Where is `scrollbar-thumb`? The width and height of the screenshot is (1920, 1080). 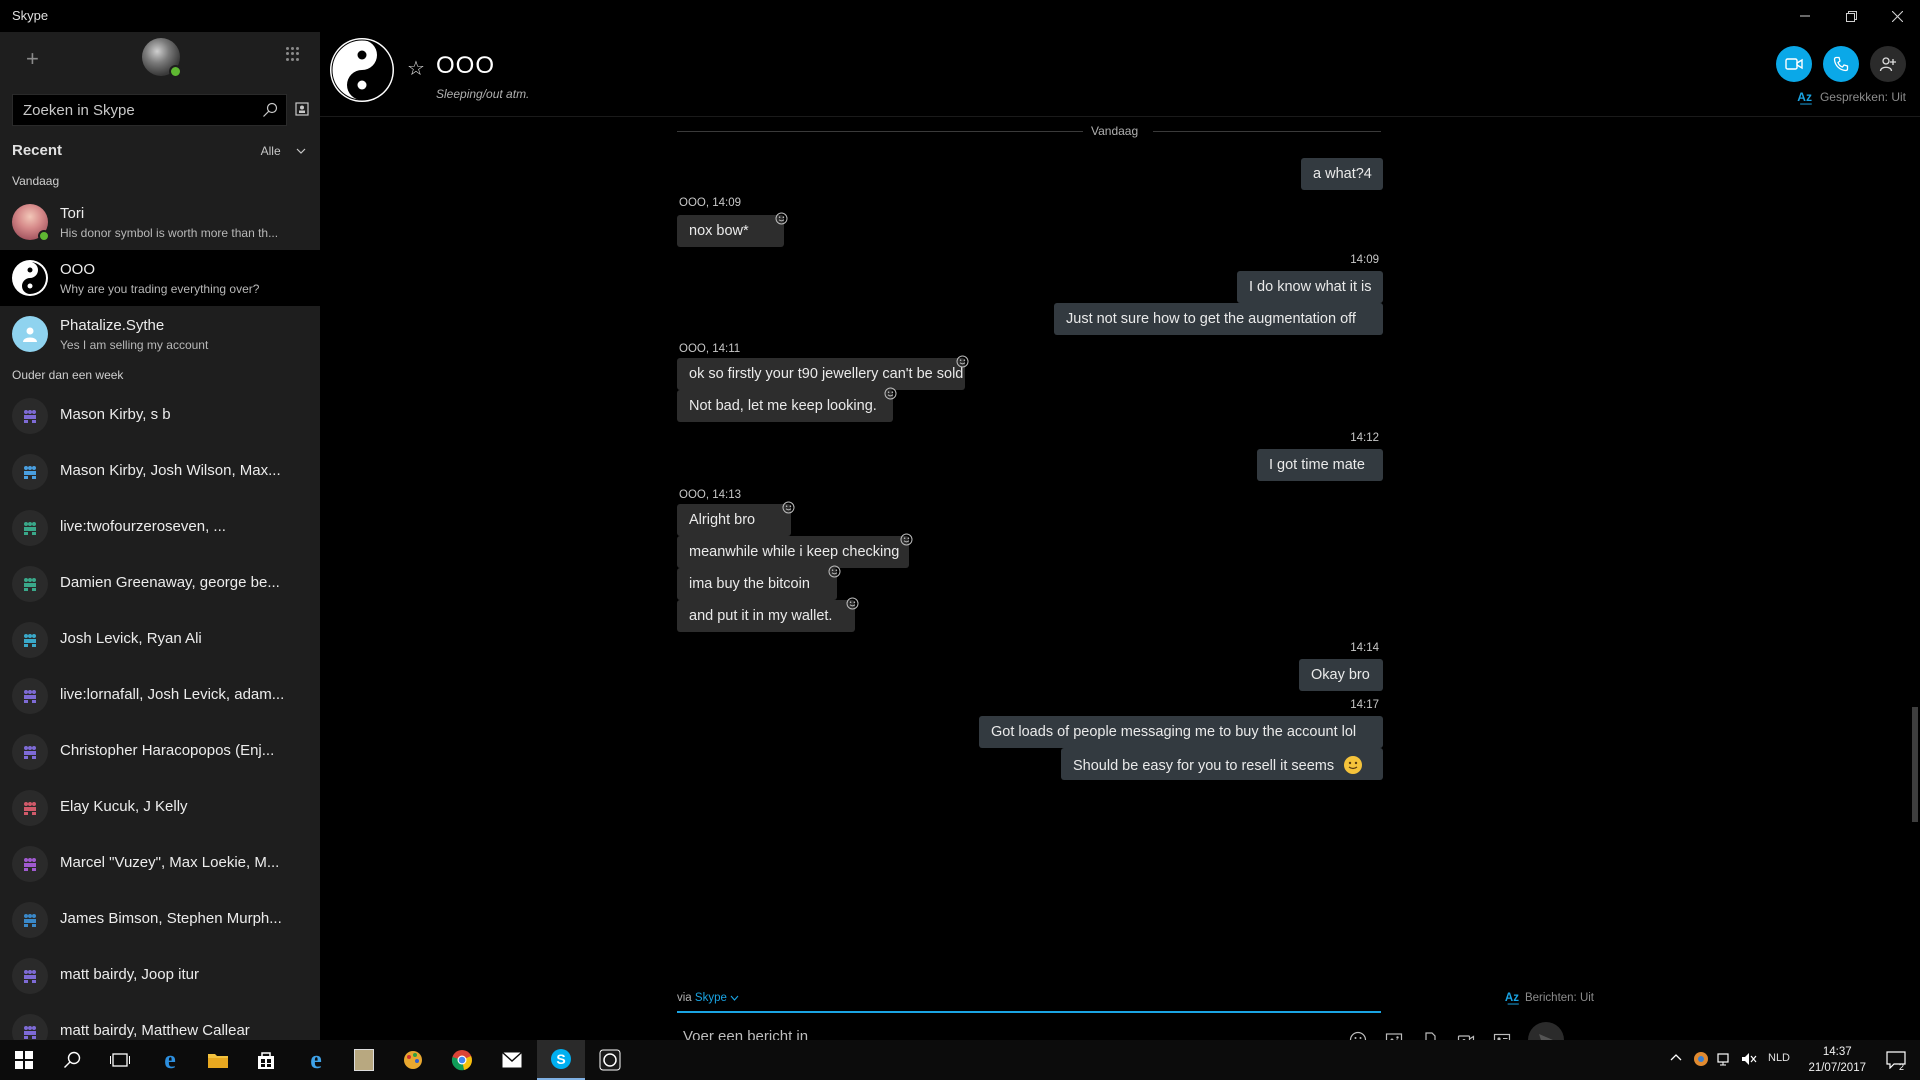 scrollbar-thumb is located at coordinates (1915, 764).